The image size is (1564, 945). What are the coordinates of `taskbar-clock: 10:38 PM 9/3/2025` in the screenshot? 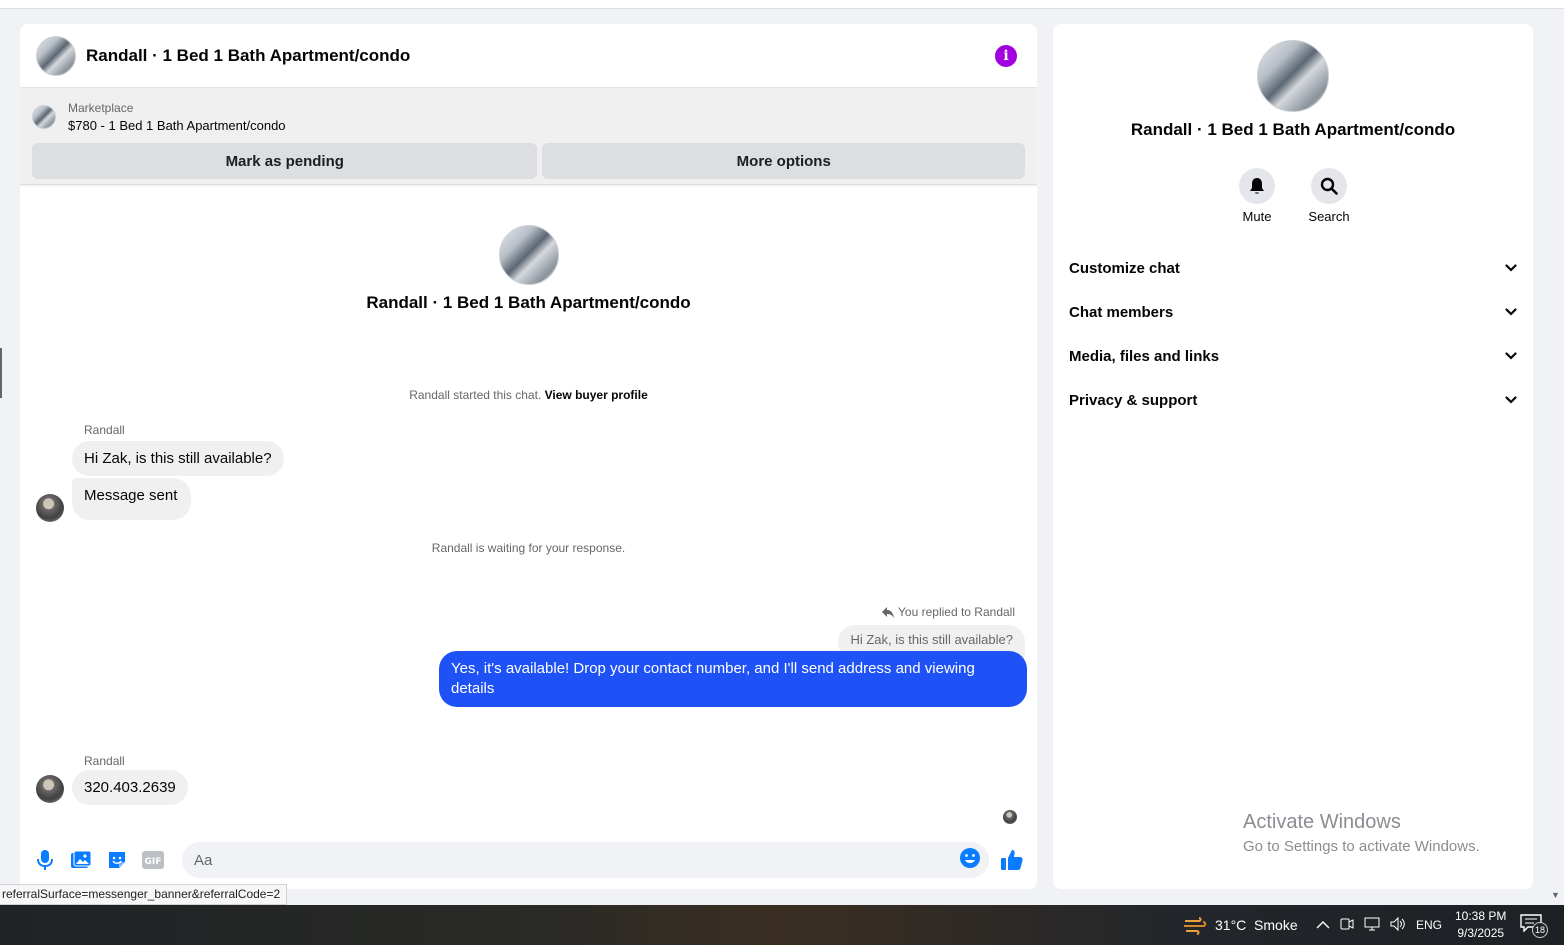 It's located at (1480, 925).